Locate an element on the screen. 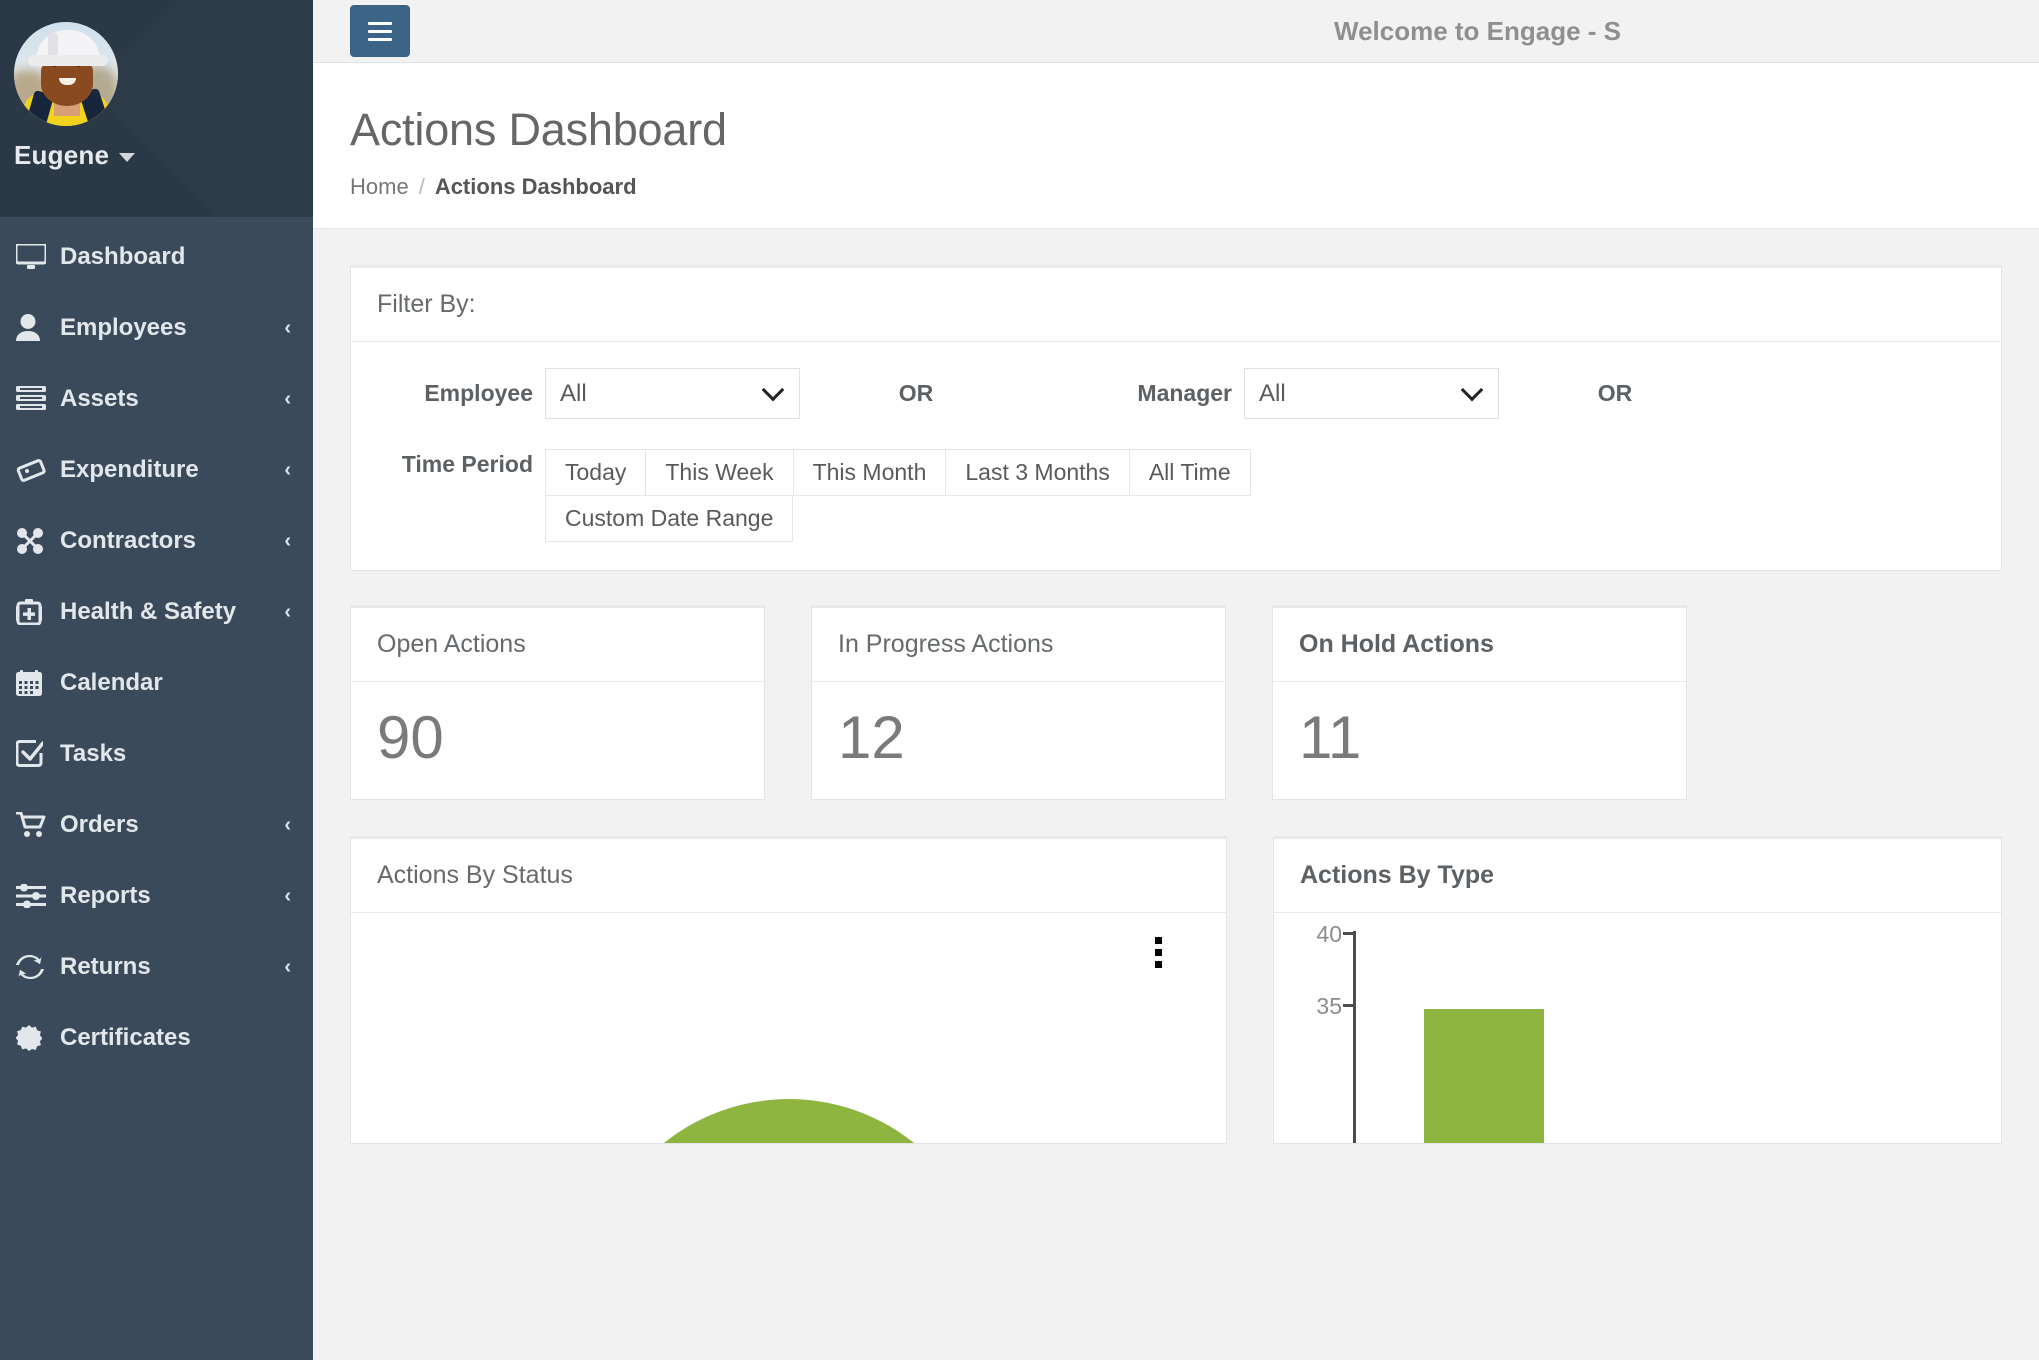 The width and height of the screenshot is (2039, 1360). sidebar-item-contractors: Contractors ‹ is located at coordinates (156, 540).